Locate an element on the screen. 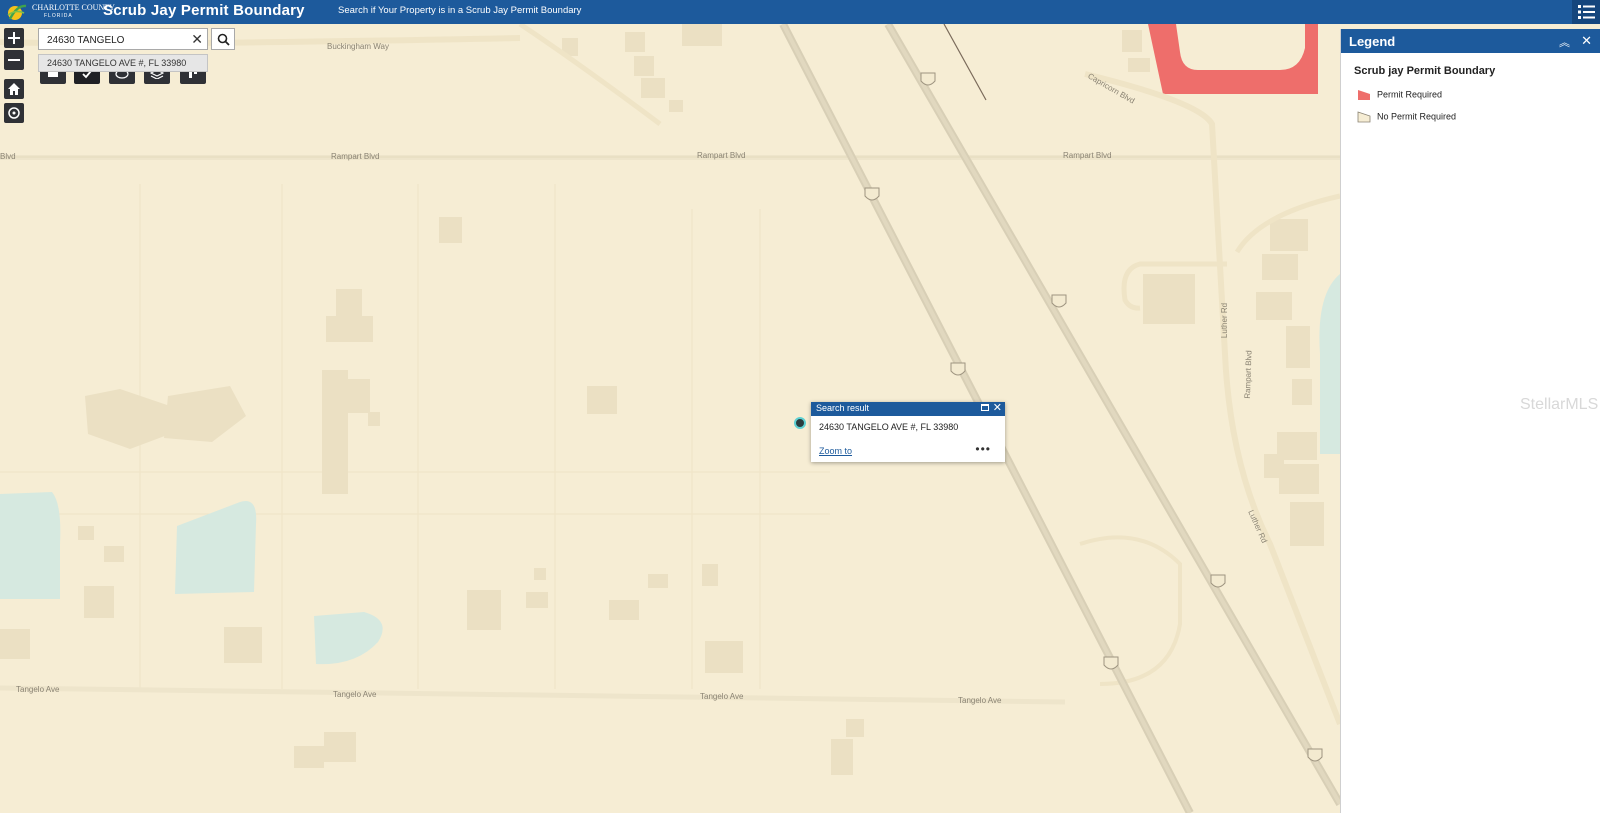  legend-item-label: Permit Required is located at coordinates (1410, 94).